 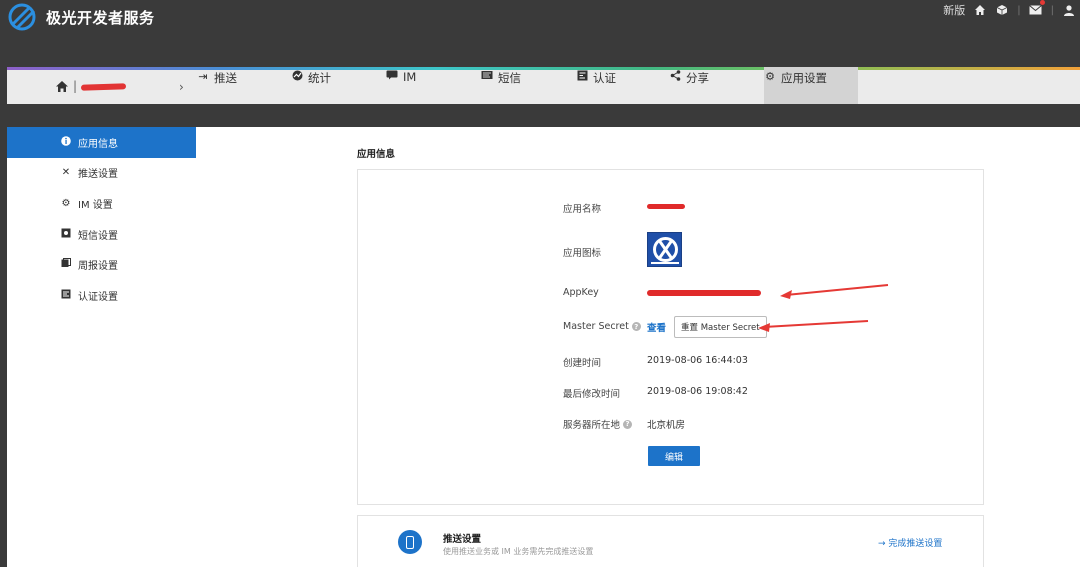 What do you see at coordinates (509, 78) in the screenshot?
I see `nav-label: 短信` at bounding box center [509, 78].